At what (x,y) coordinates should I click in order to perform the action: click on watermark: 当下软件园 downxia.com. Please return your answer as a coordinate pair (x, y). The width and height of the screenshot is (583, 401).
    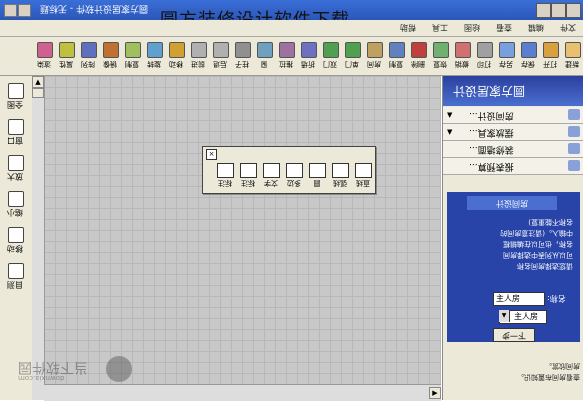
    Looking at the image, I should click on (75, 369).